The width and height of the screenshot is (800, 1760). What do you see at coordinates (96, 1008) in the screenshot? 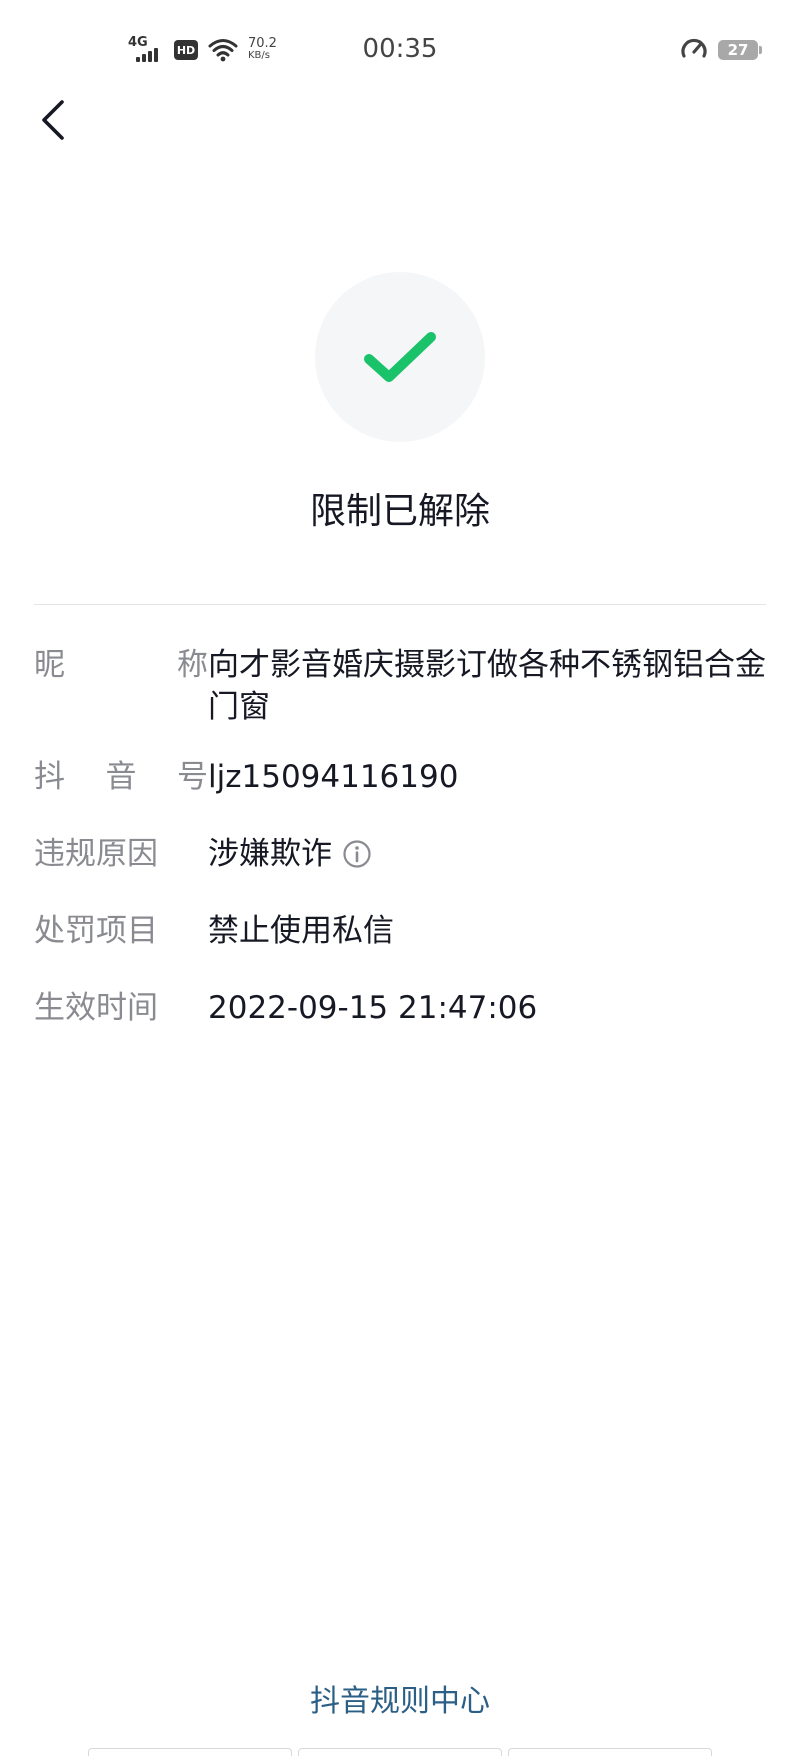
I see `effective-time-label: 生效时间` at bounding box center [96, 1008].